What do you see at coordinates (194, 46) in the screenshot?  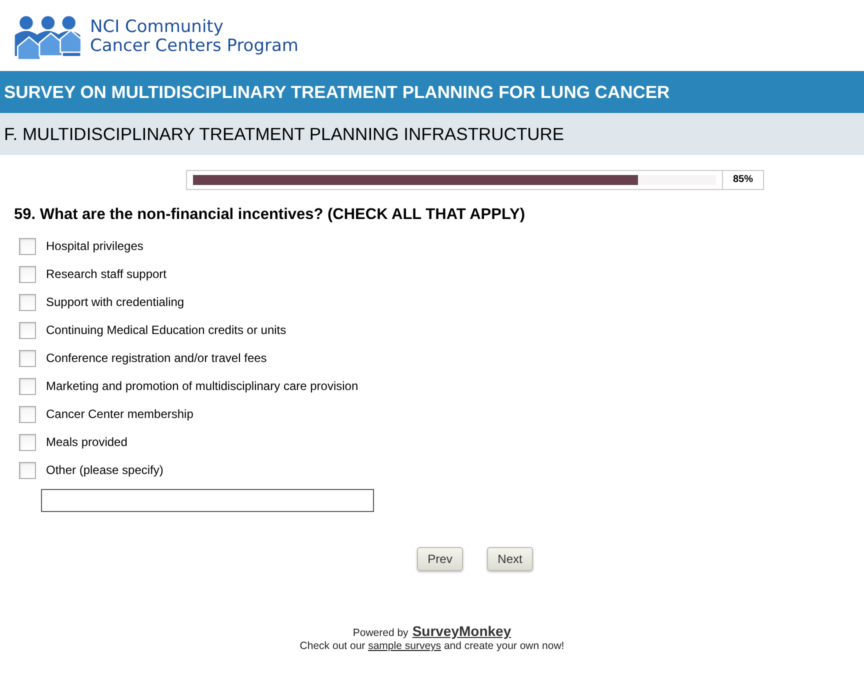 I see `logo-text: Cancer Centers Program` at bounding box center [194, 46].